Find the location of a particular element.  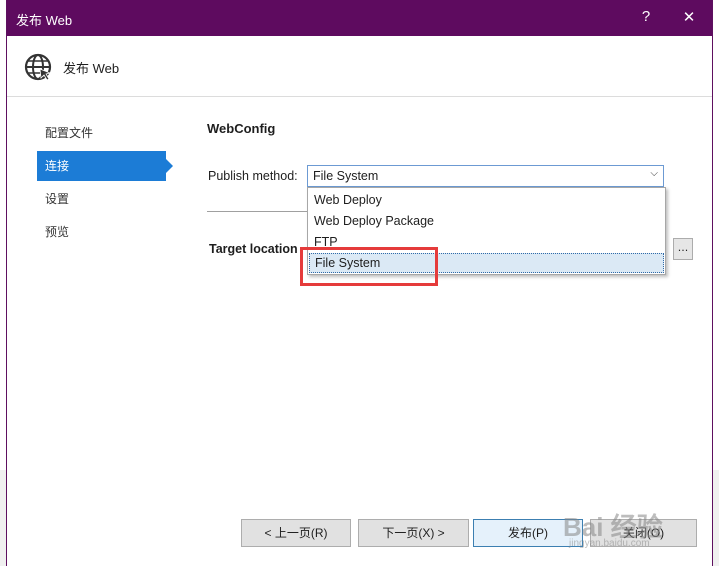

wizard-nav: 配置文件 连接 设置 预览 is located at coordinates (122, 184).